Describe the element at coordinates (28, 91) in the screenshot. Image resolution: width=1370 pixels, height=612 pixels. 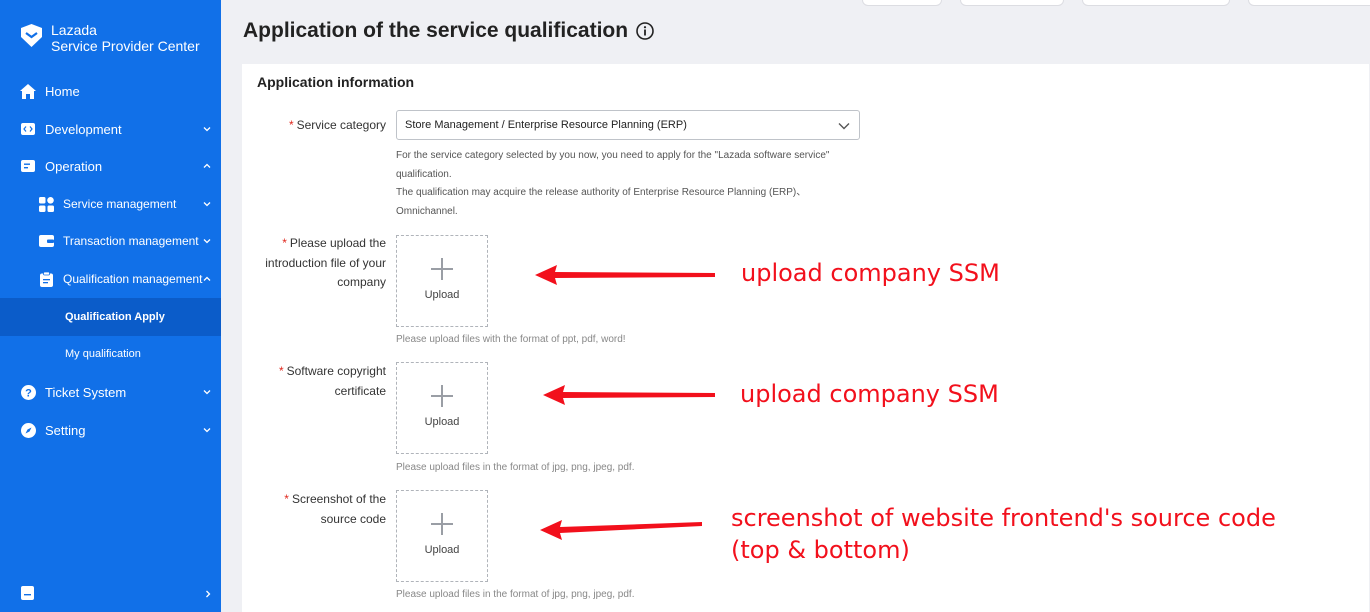
I see `home-icon` at that location.